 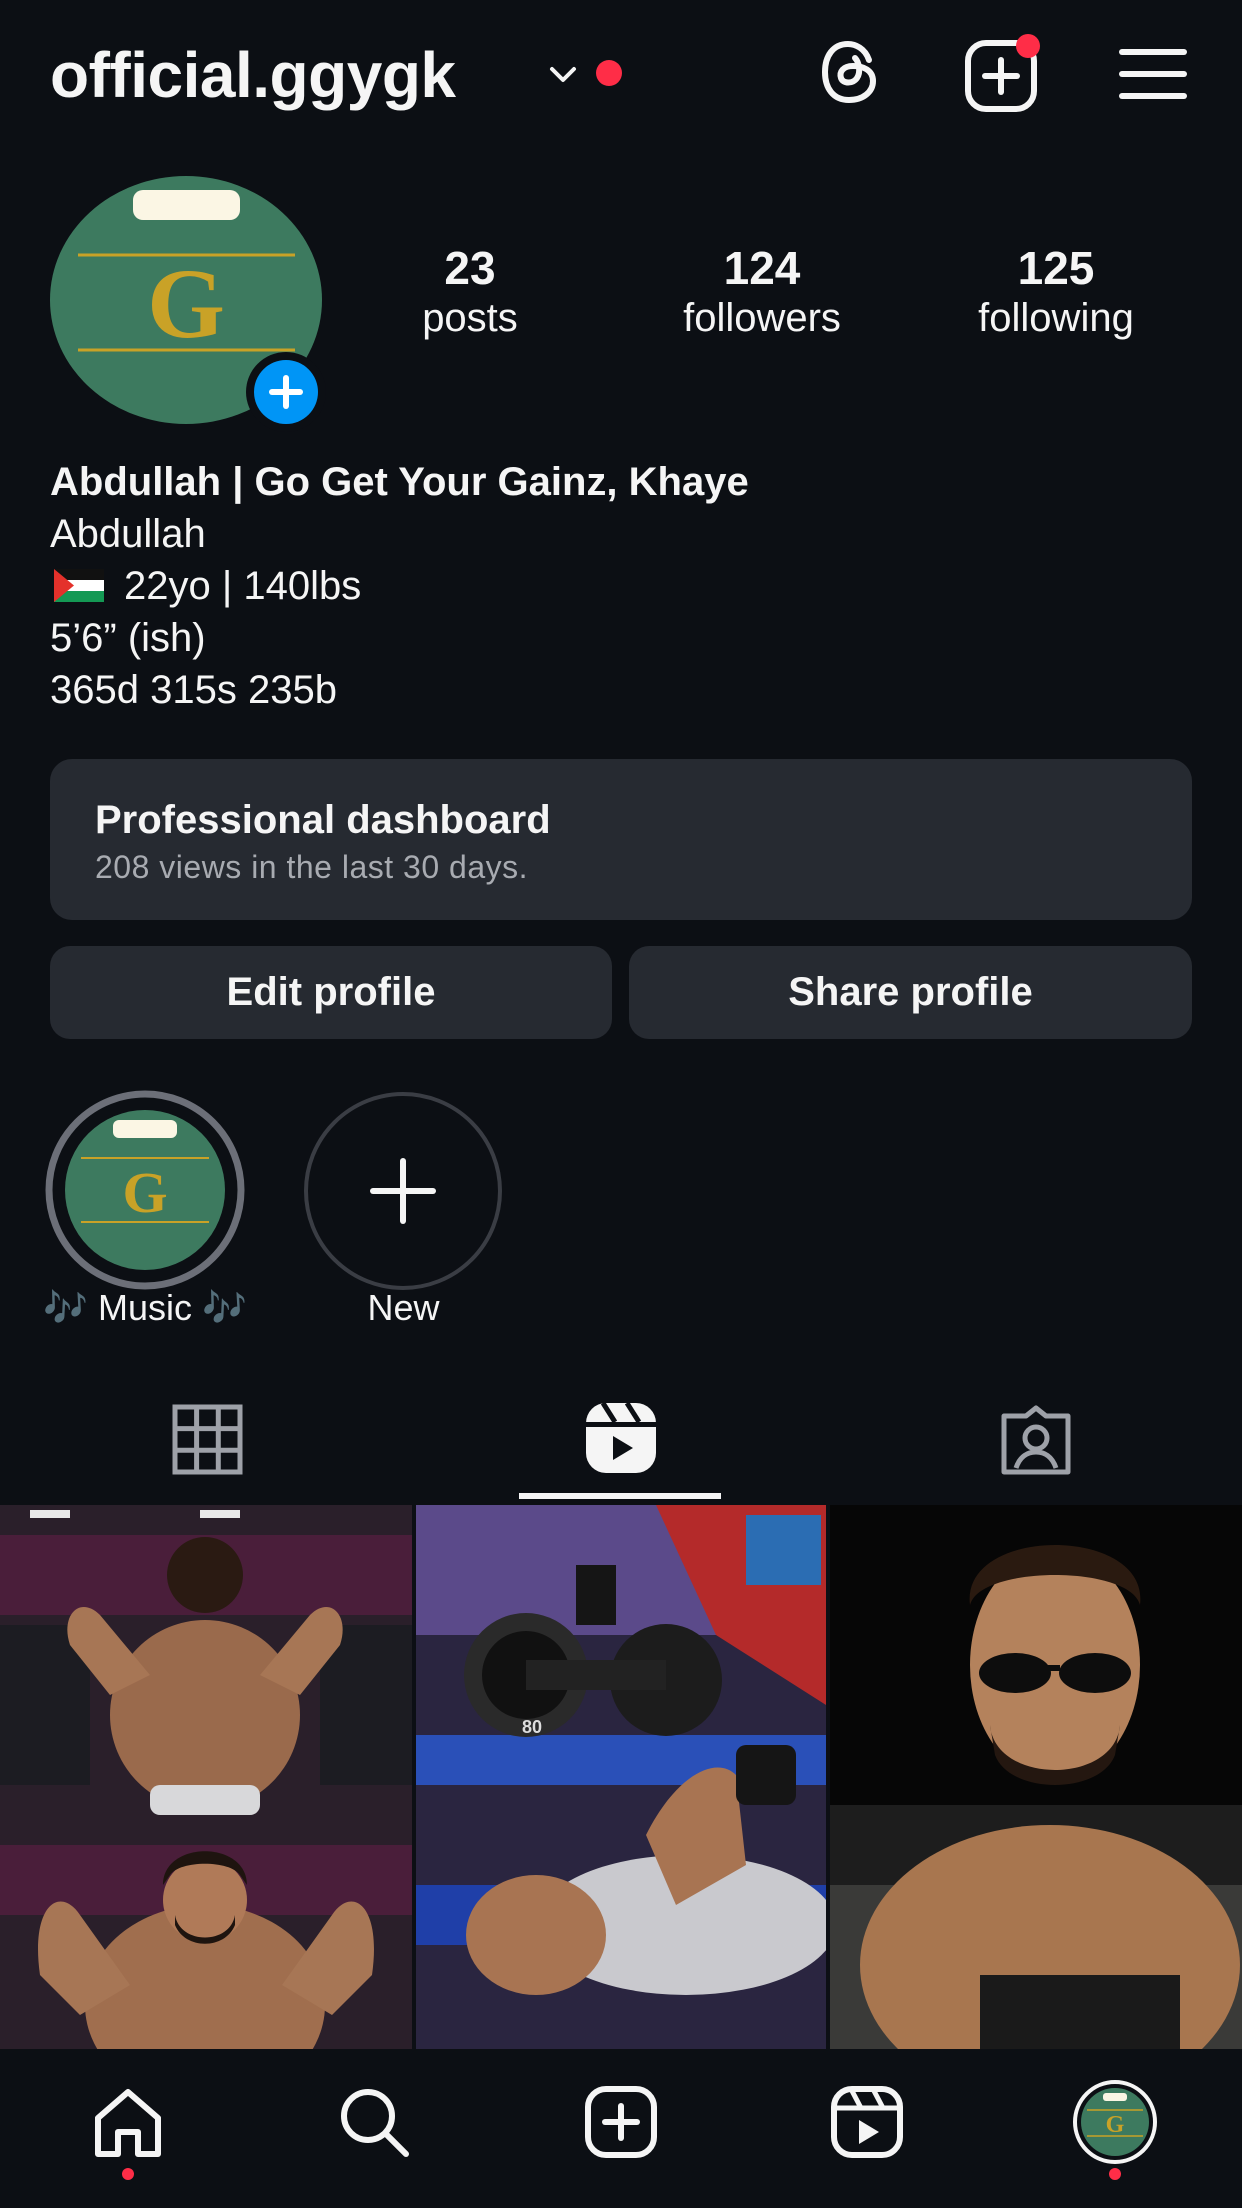 I want to click on reel-thumbnail: 80, so click(x=621, y=1777).